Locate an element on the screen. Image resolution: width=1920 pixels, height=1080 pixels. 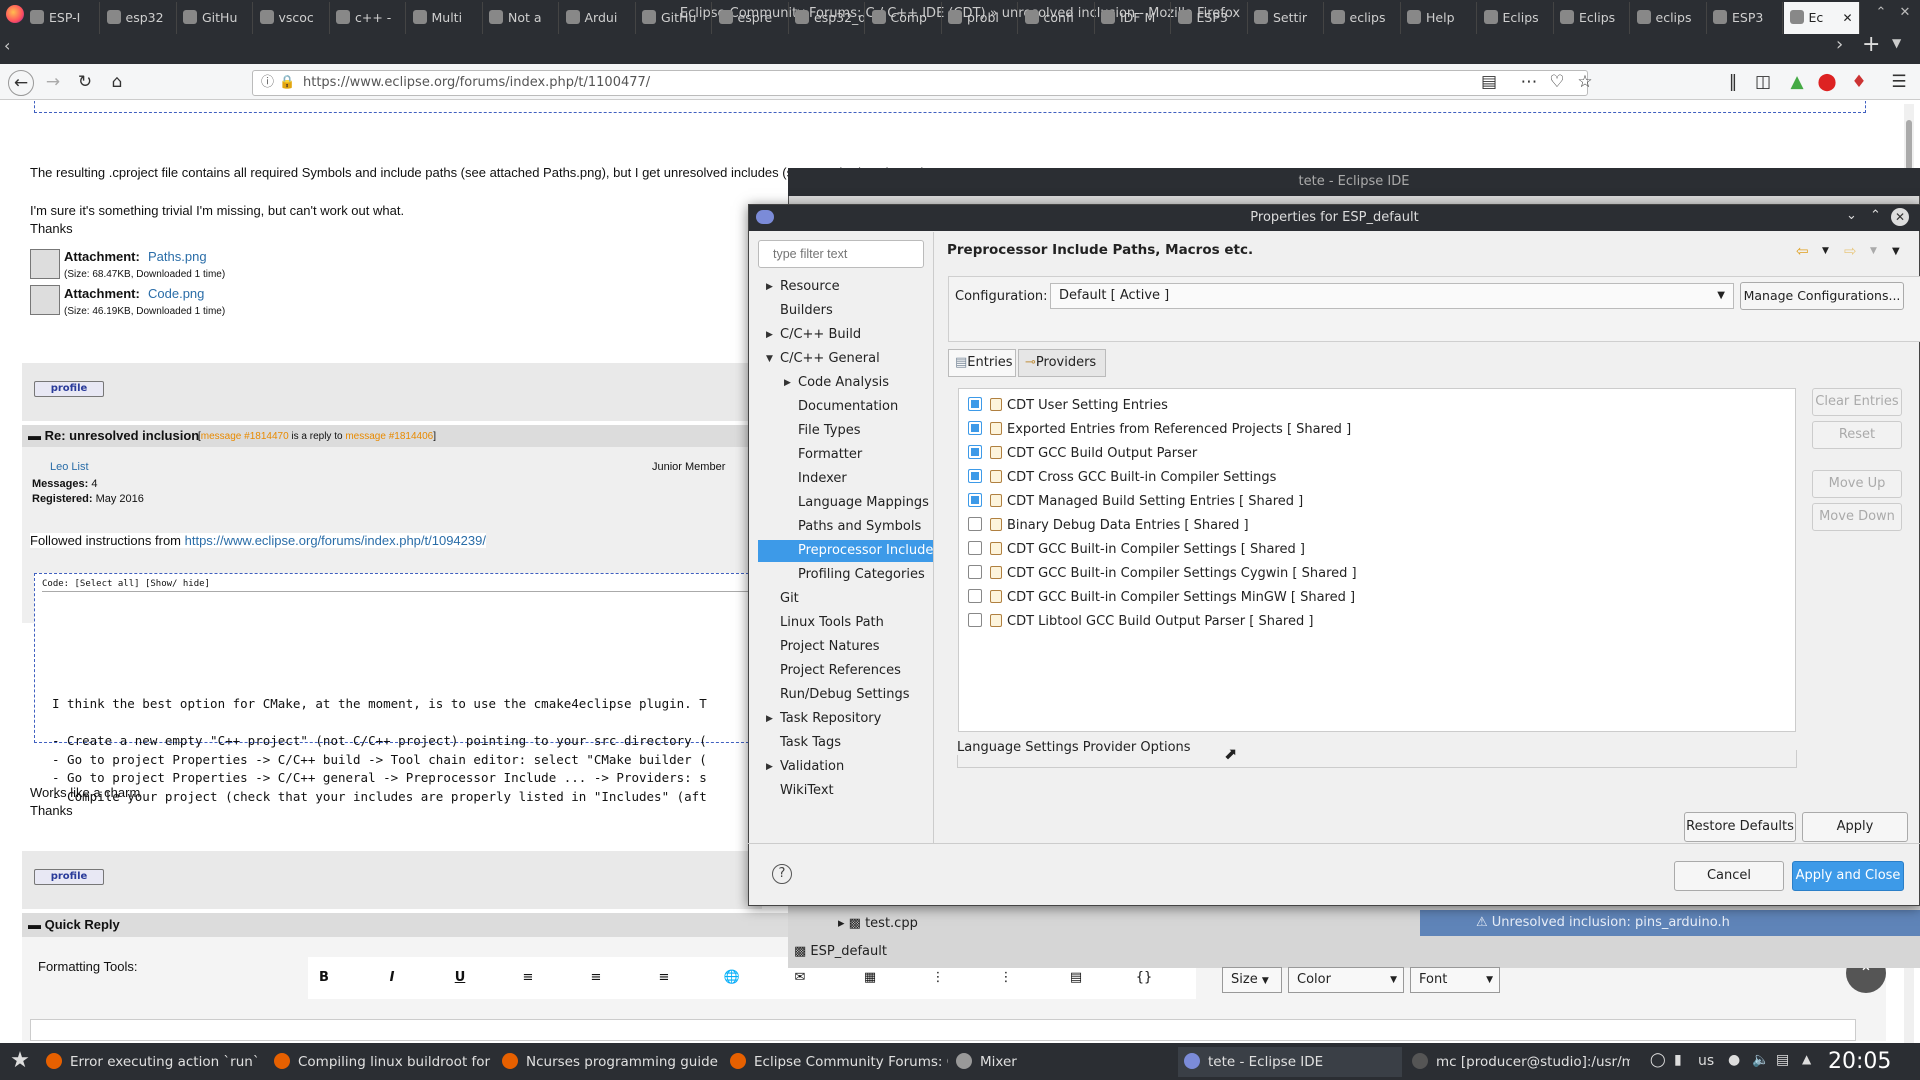
provider-entry: Binary Debug Data Entries [ Shared ] is located at coordinates (1108, 526).